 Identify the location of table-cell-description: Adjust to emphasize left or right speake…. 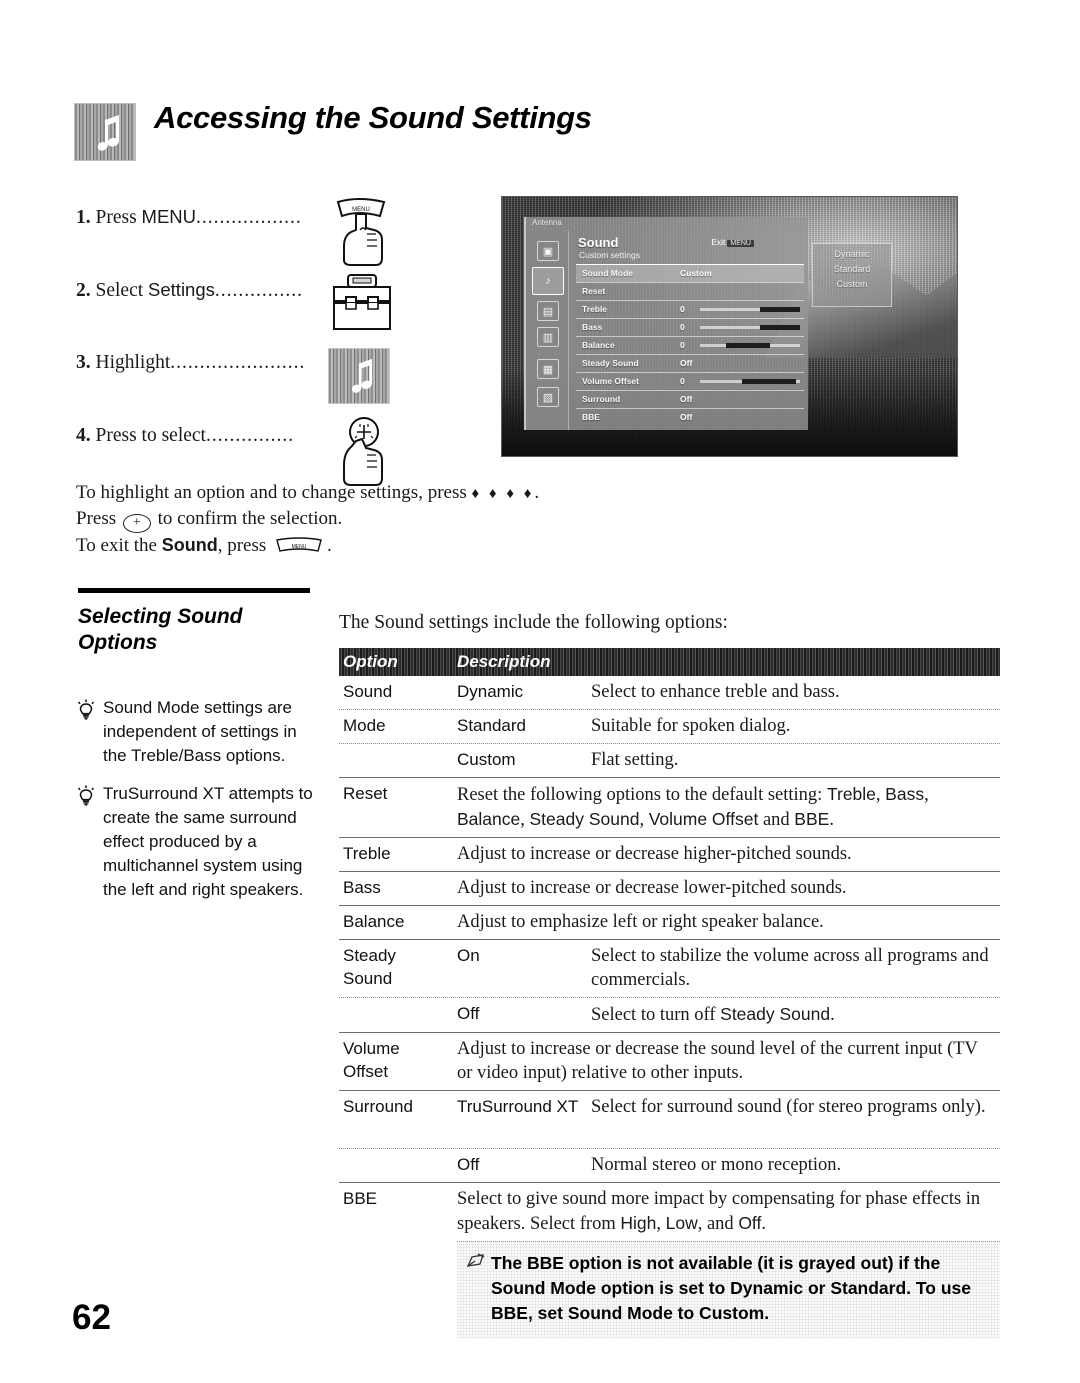
(640, 922).